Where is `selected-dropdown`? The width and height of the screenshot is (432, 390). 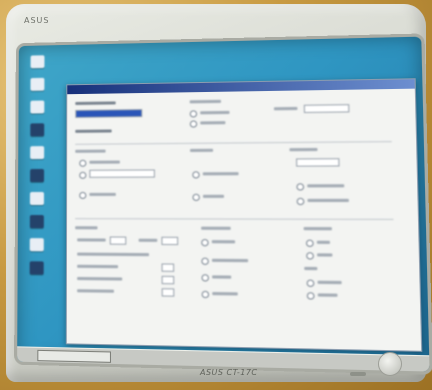
selected-dropdown is located at coordinates (109, 113).